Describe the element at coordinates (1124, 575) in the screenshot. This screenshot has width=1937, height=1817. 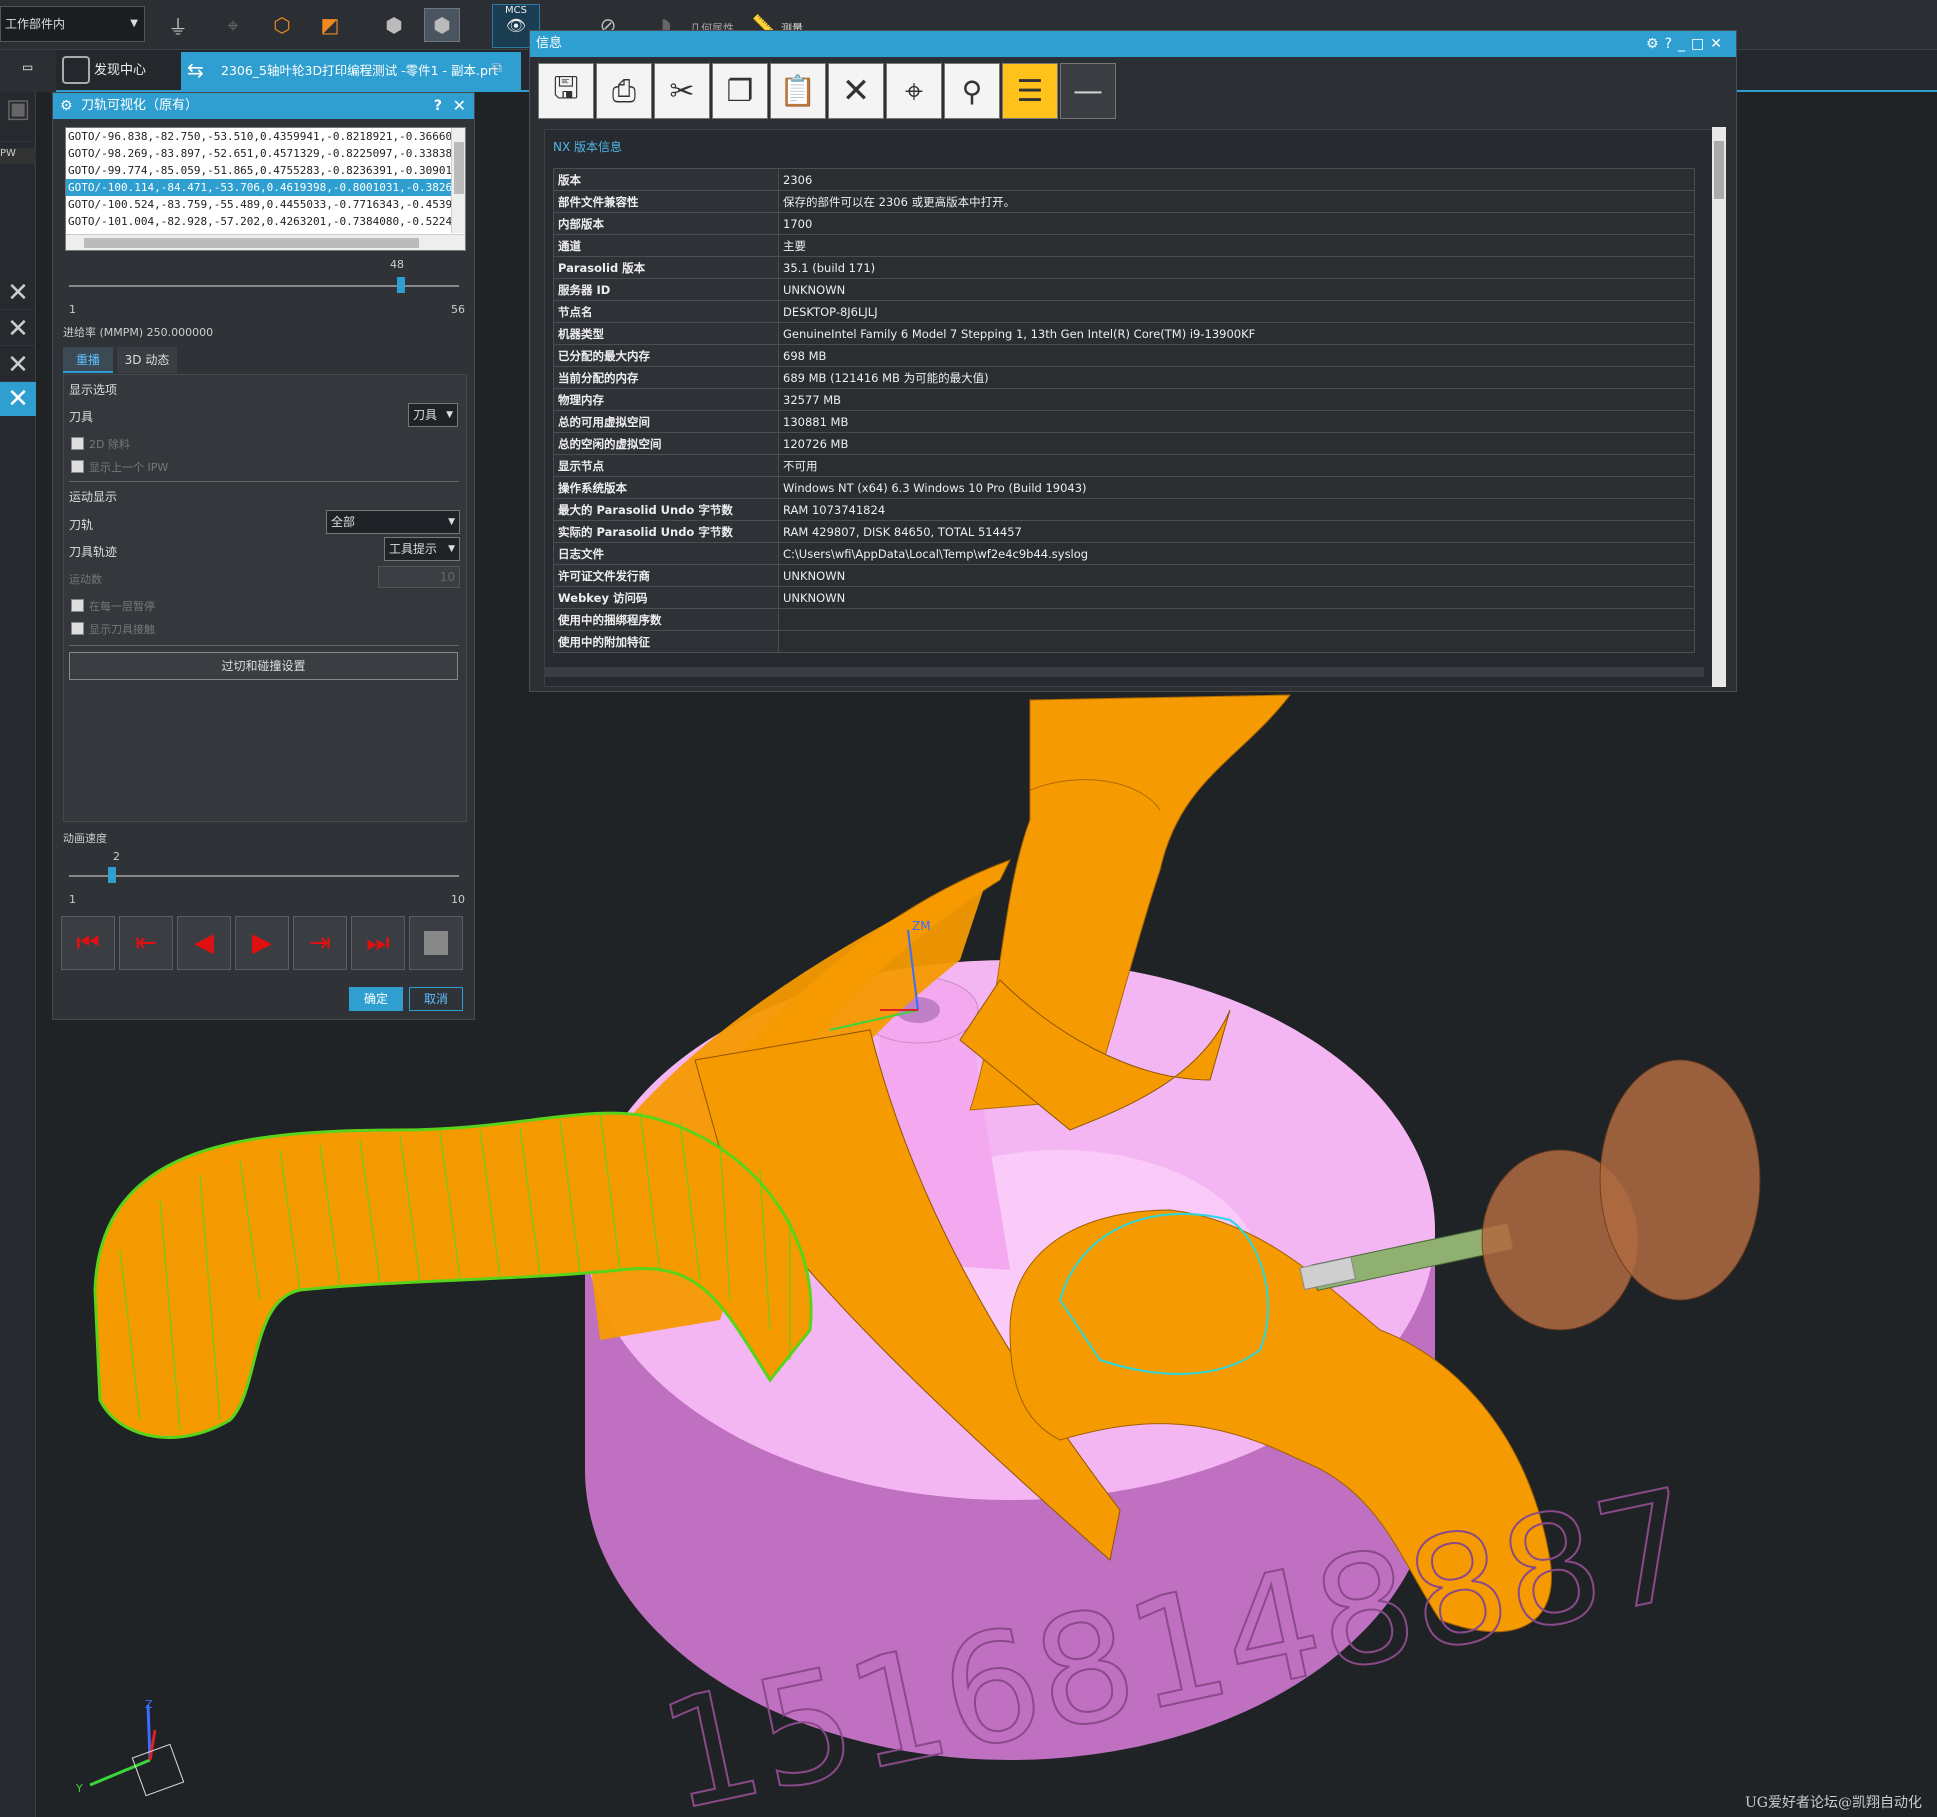
I see `table-row: 许可证文件发行商 UNKNOWN` at that location.